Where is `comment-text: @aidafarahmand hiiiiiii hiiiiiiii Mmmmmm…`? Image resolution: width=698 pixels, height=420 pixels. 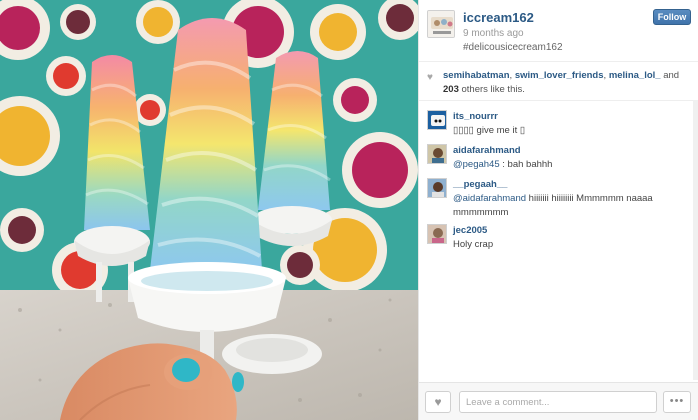 comment-text: @aidafarahmand hiiiiiii hiiiiiiii Mmmmmm… is located at coordinates (571, 206).